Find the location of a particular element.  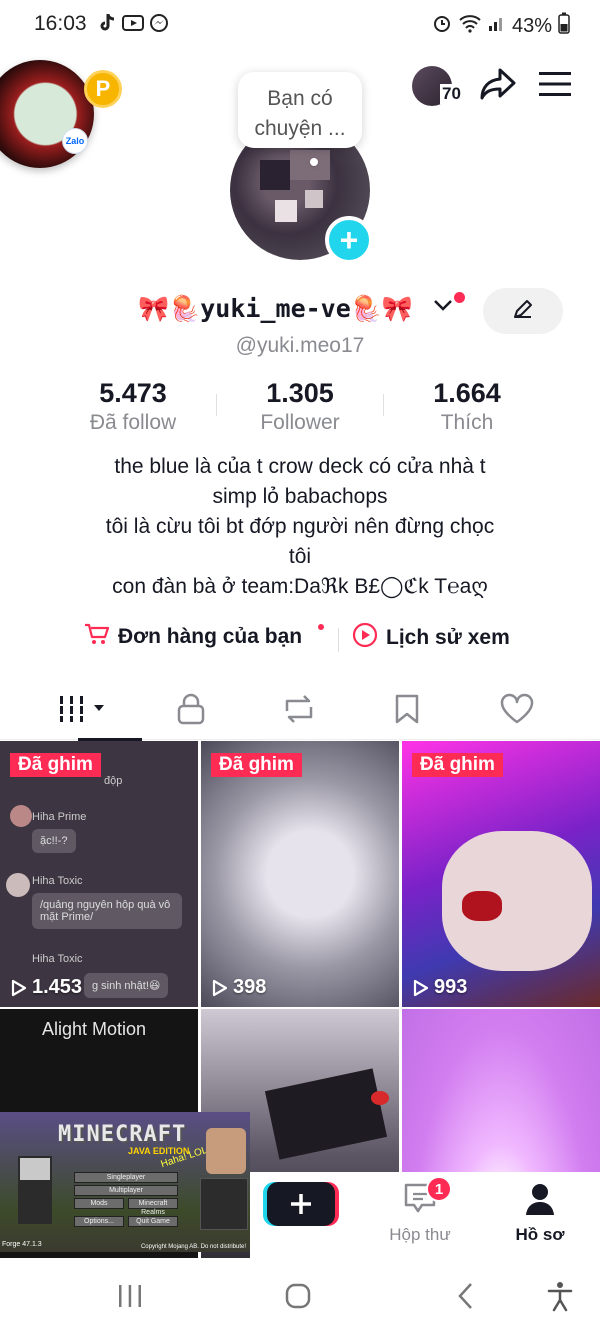

system-navigation-bar is located at coordinates (300, 1295).